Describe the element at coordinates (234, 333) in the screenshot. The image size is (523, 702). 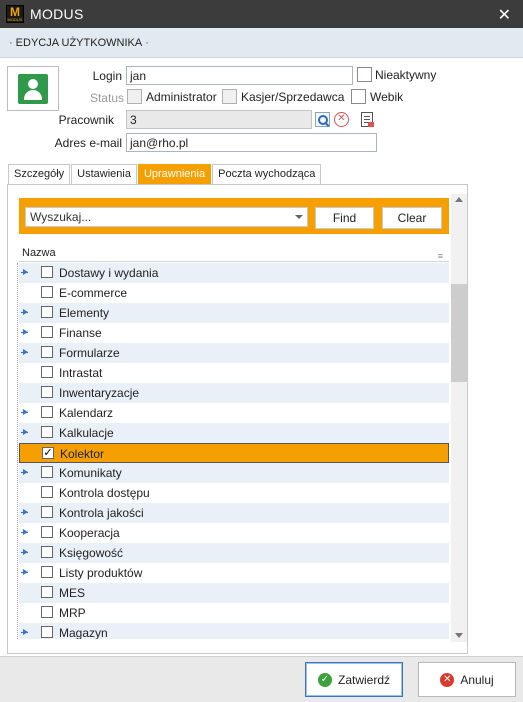
I see `tree-row: Finanse` at that location.